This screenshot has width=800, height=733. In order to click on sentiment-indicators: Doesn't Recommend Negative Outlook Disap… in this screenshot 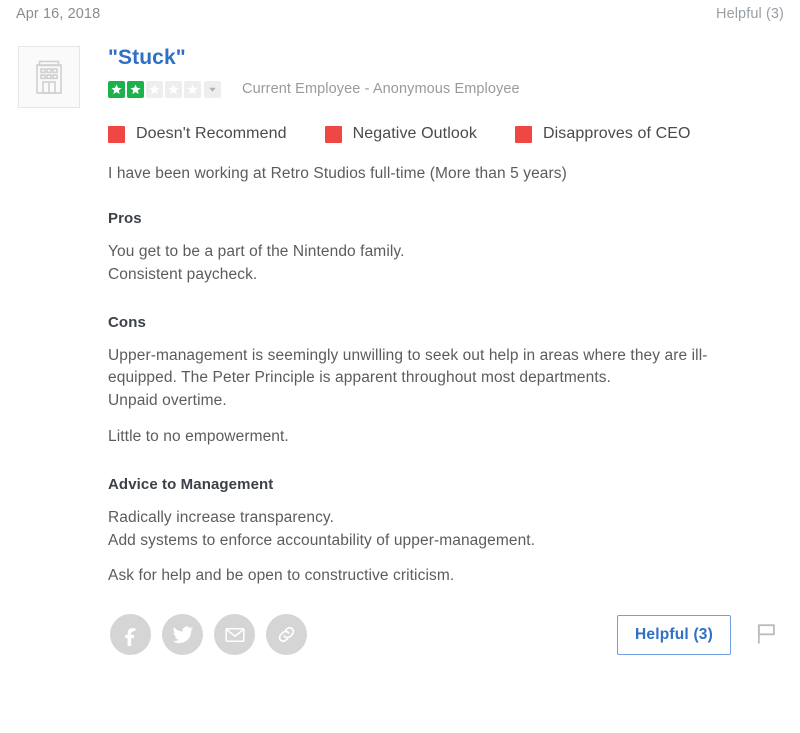, I will do `click(446, 134)`.